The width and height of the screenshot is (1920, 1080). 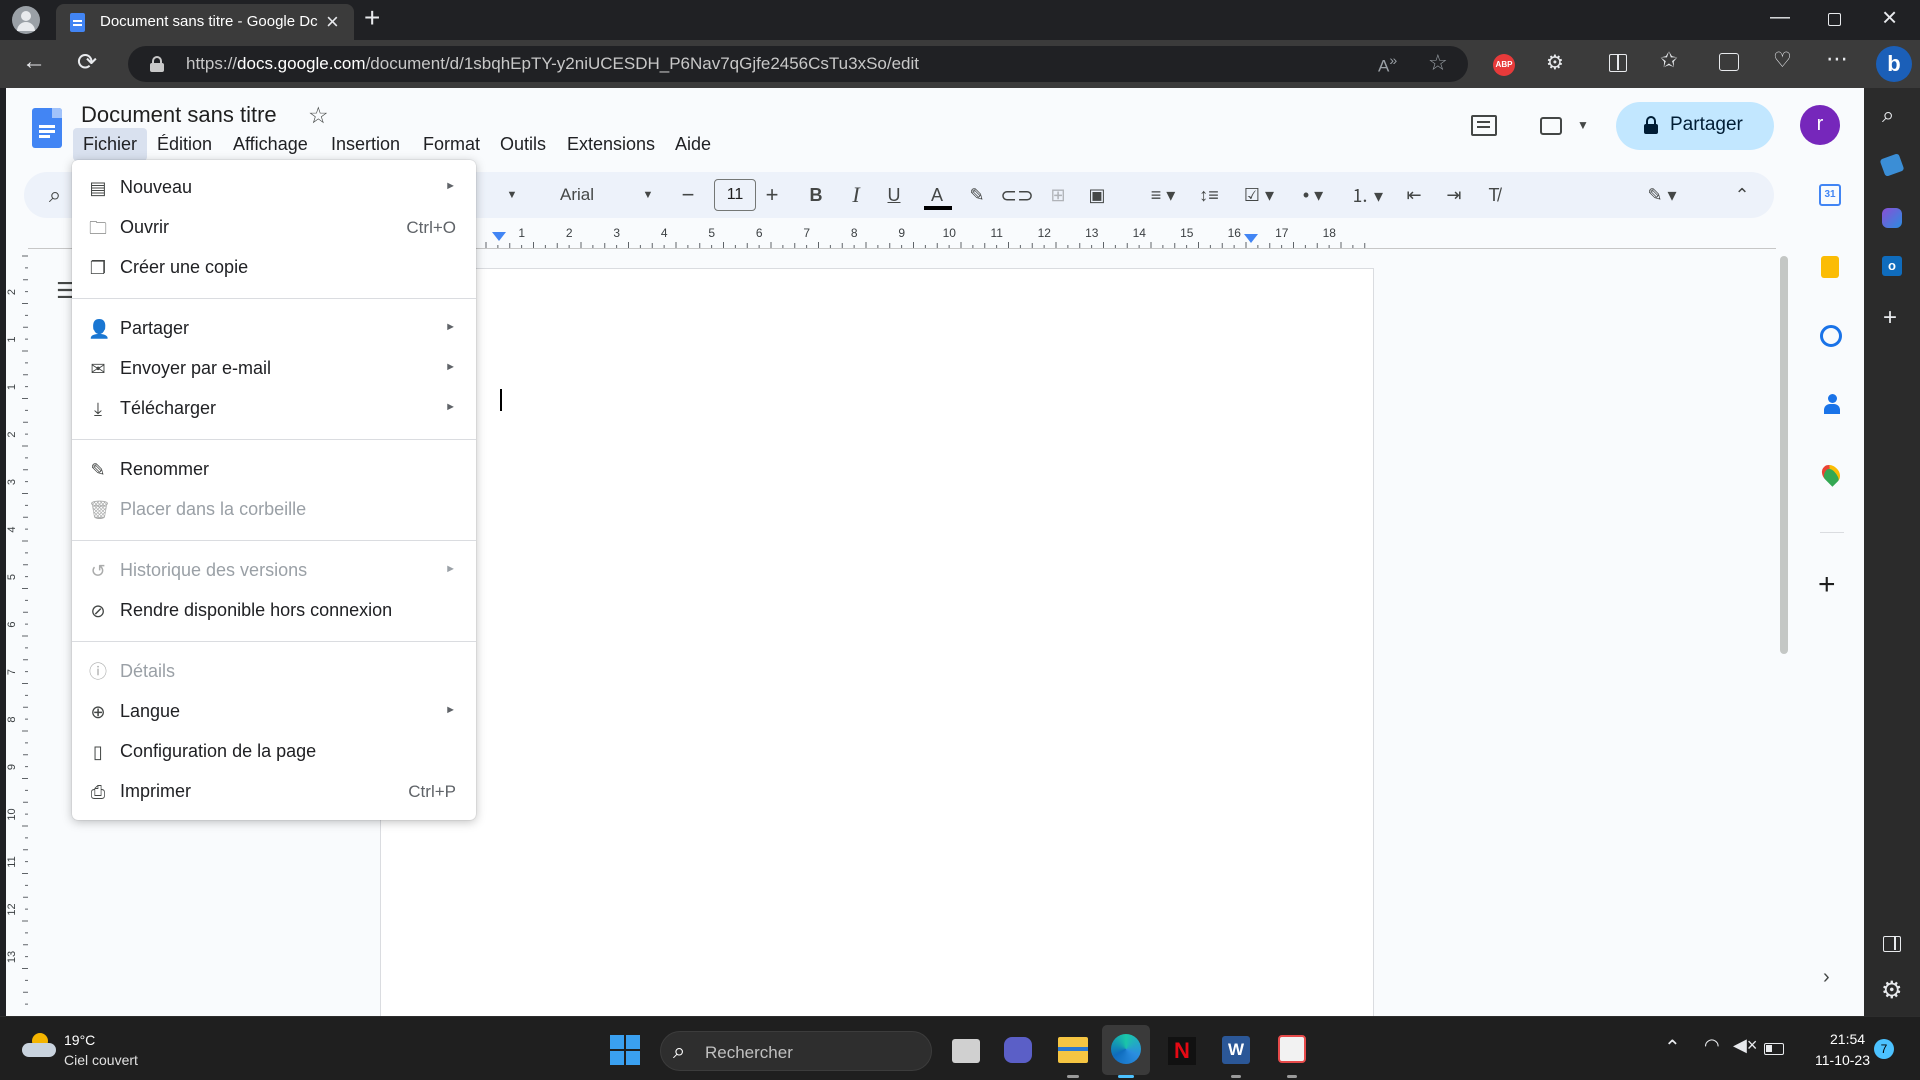 I want to click on menu-fichier: Fichier, so click(x=110, y=144).